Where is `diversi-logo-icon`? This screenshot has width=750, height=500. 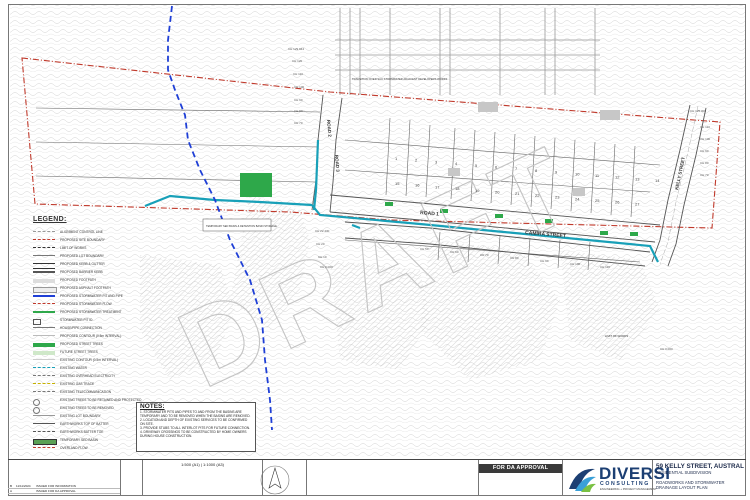 diversi-logo-icon is located at coordinates (582, 480).